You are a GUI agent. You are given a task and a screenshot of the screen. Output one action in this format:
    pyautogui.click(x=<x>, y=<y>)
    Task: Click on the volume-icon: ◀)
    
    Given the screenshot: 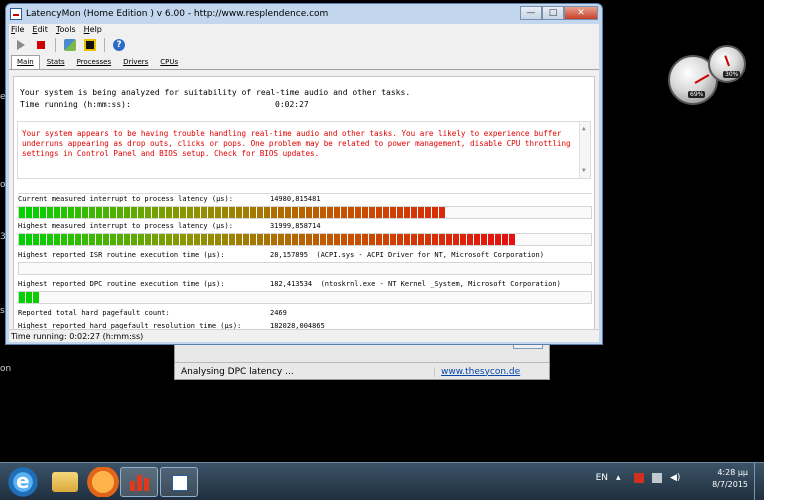 What is the action you would take?
    pyautogui.click(x=675, y=478)
    